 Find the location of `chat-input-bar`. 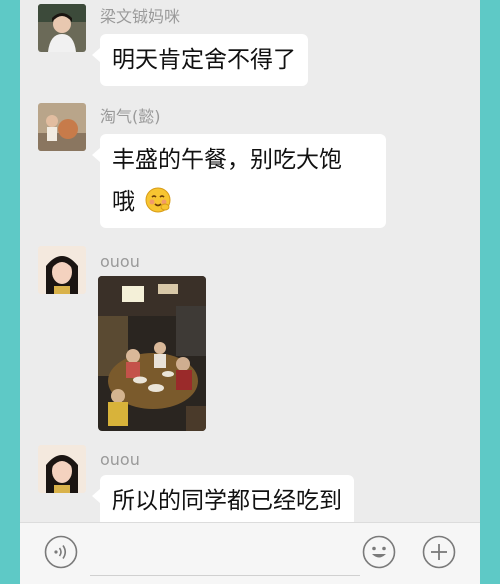

chat-input-bar is located at coordinates (250, 553).